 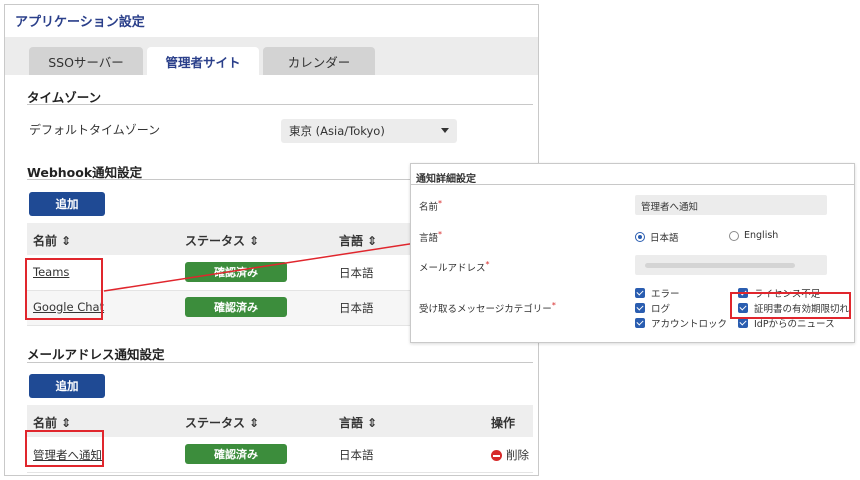 What do you see at coordinates (446, 179) in the screenshot?
I see `popup-title: 通知詳細設定` at bounding box center [446, 179].